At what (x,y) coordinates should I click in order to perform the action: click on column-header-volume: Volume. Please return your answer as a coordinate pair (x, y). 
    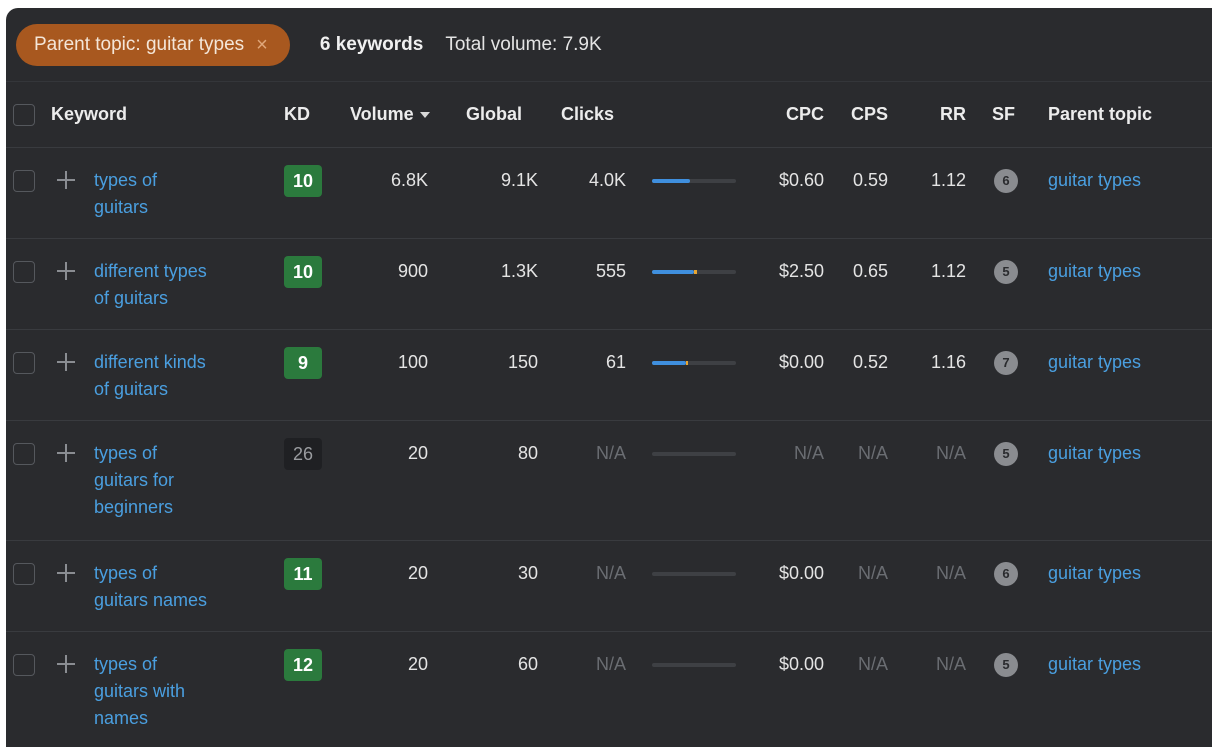
    Looking at the image, I should click on (390, 114).